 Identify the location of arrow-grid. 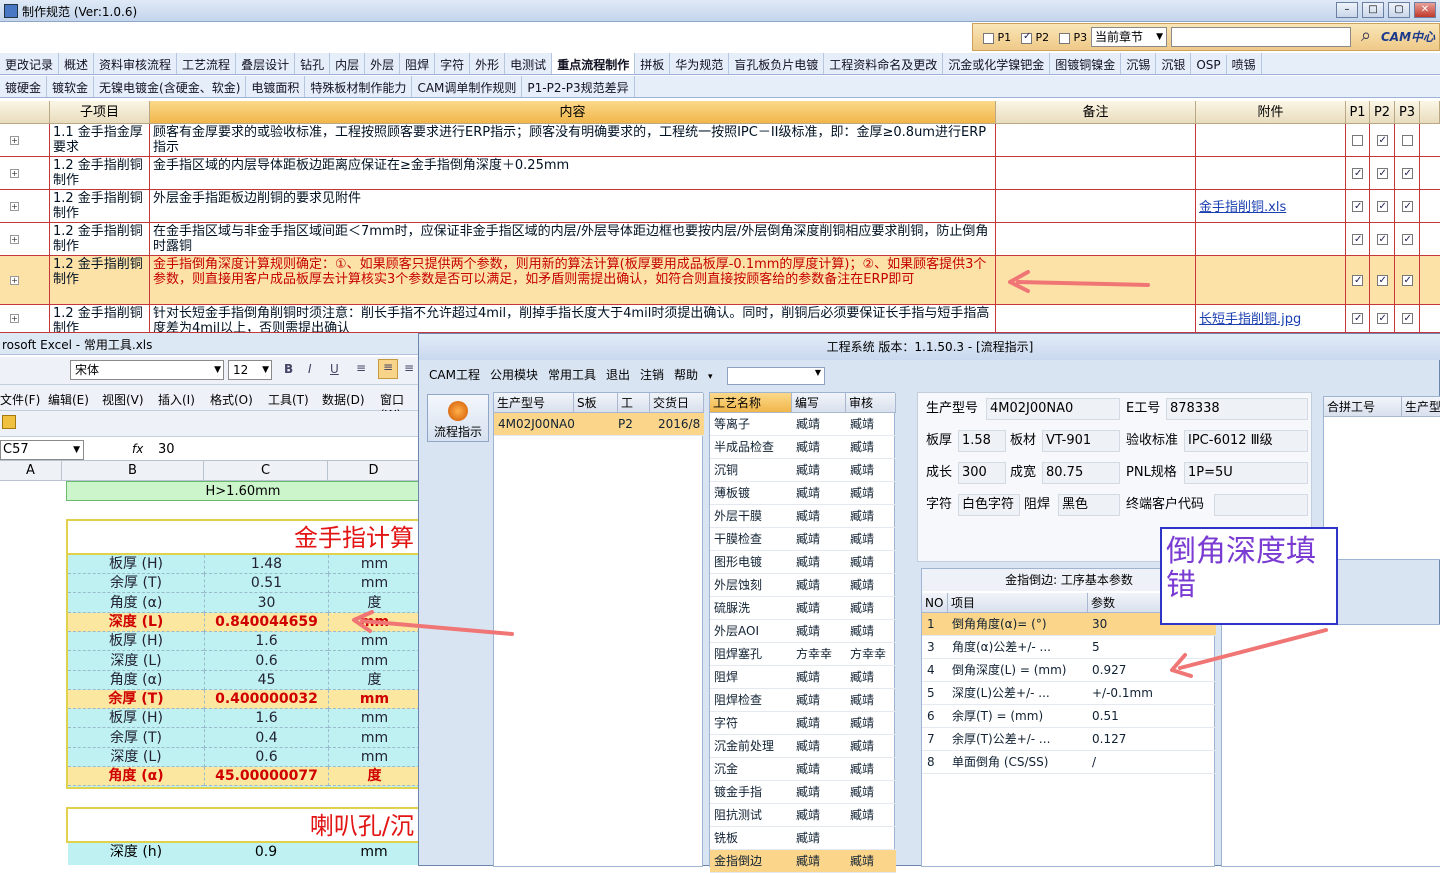
(1083, 283).